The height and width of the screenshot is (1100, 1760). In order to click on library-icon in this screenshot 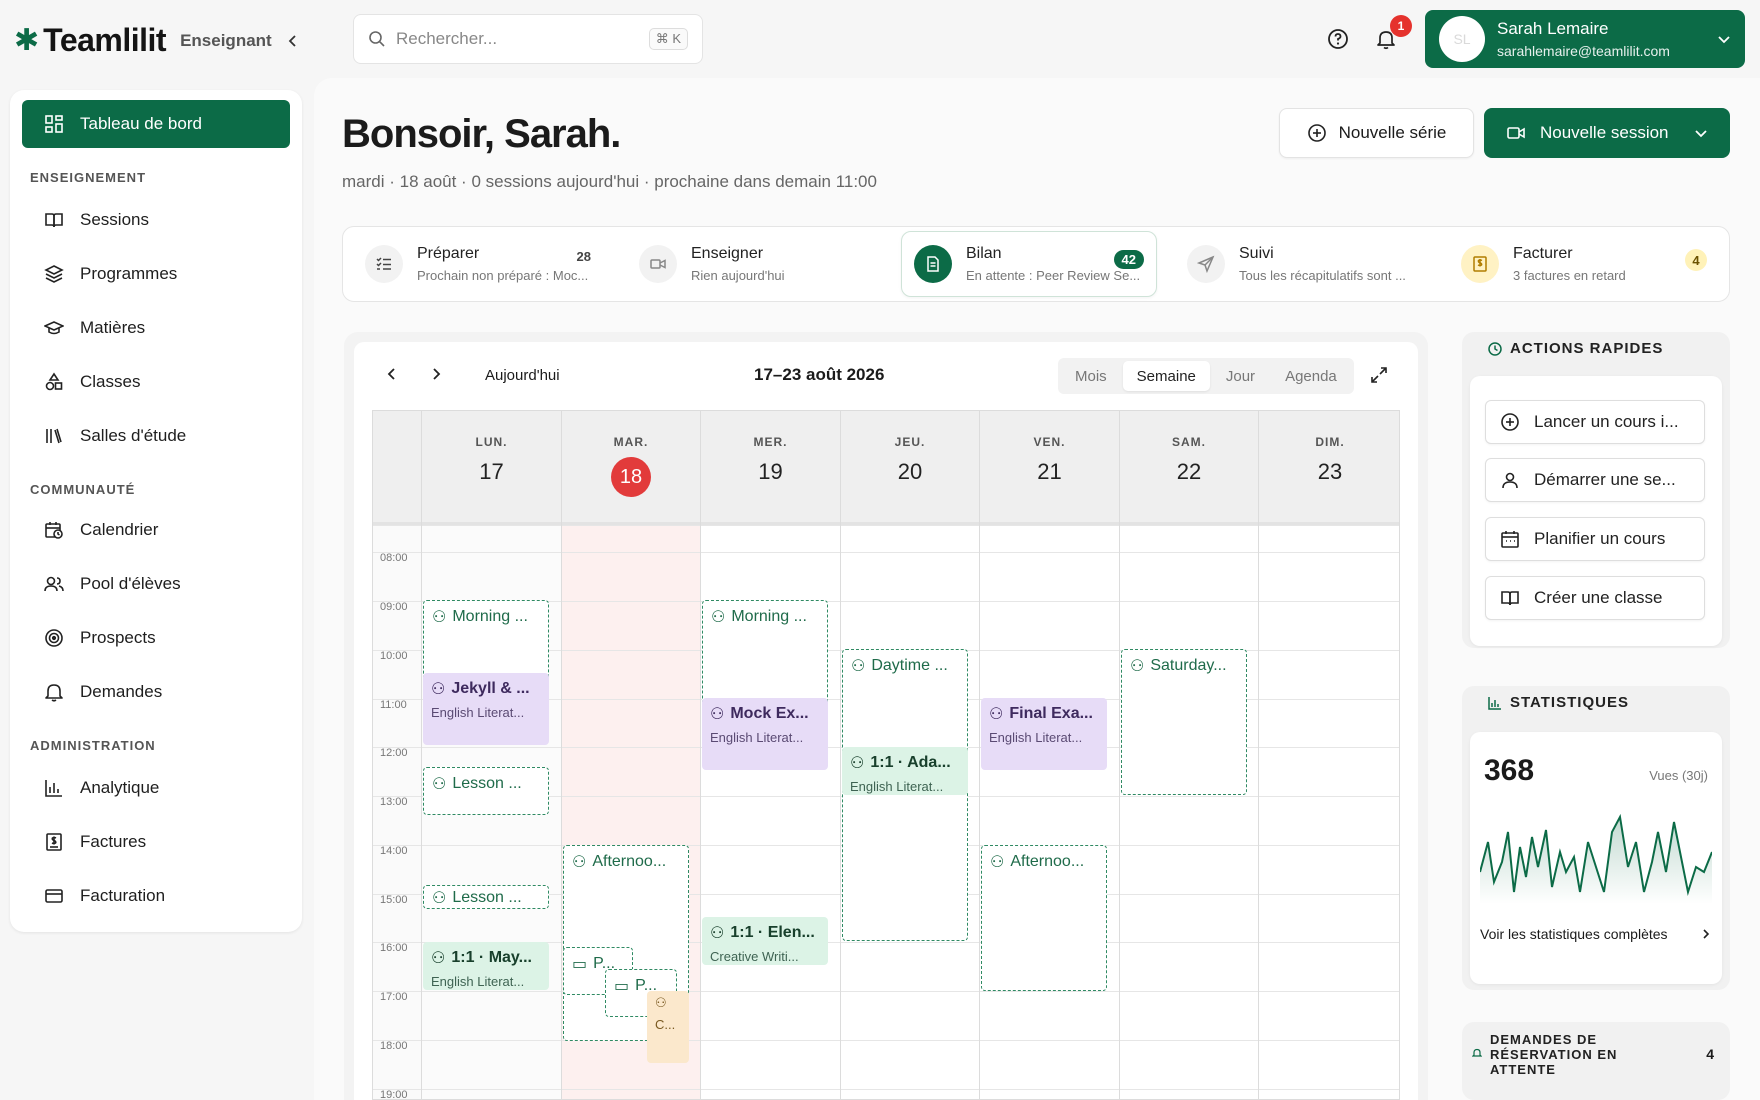, I will do `click(54, 436)`.